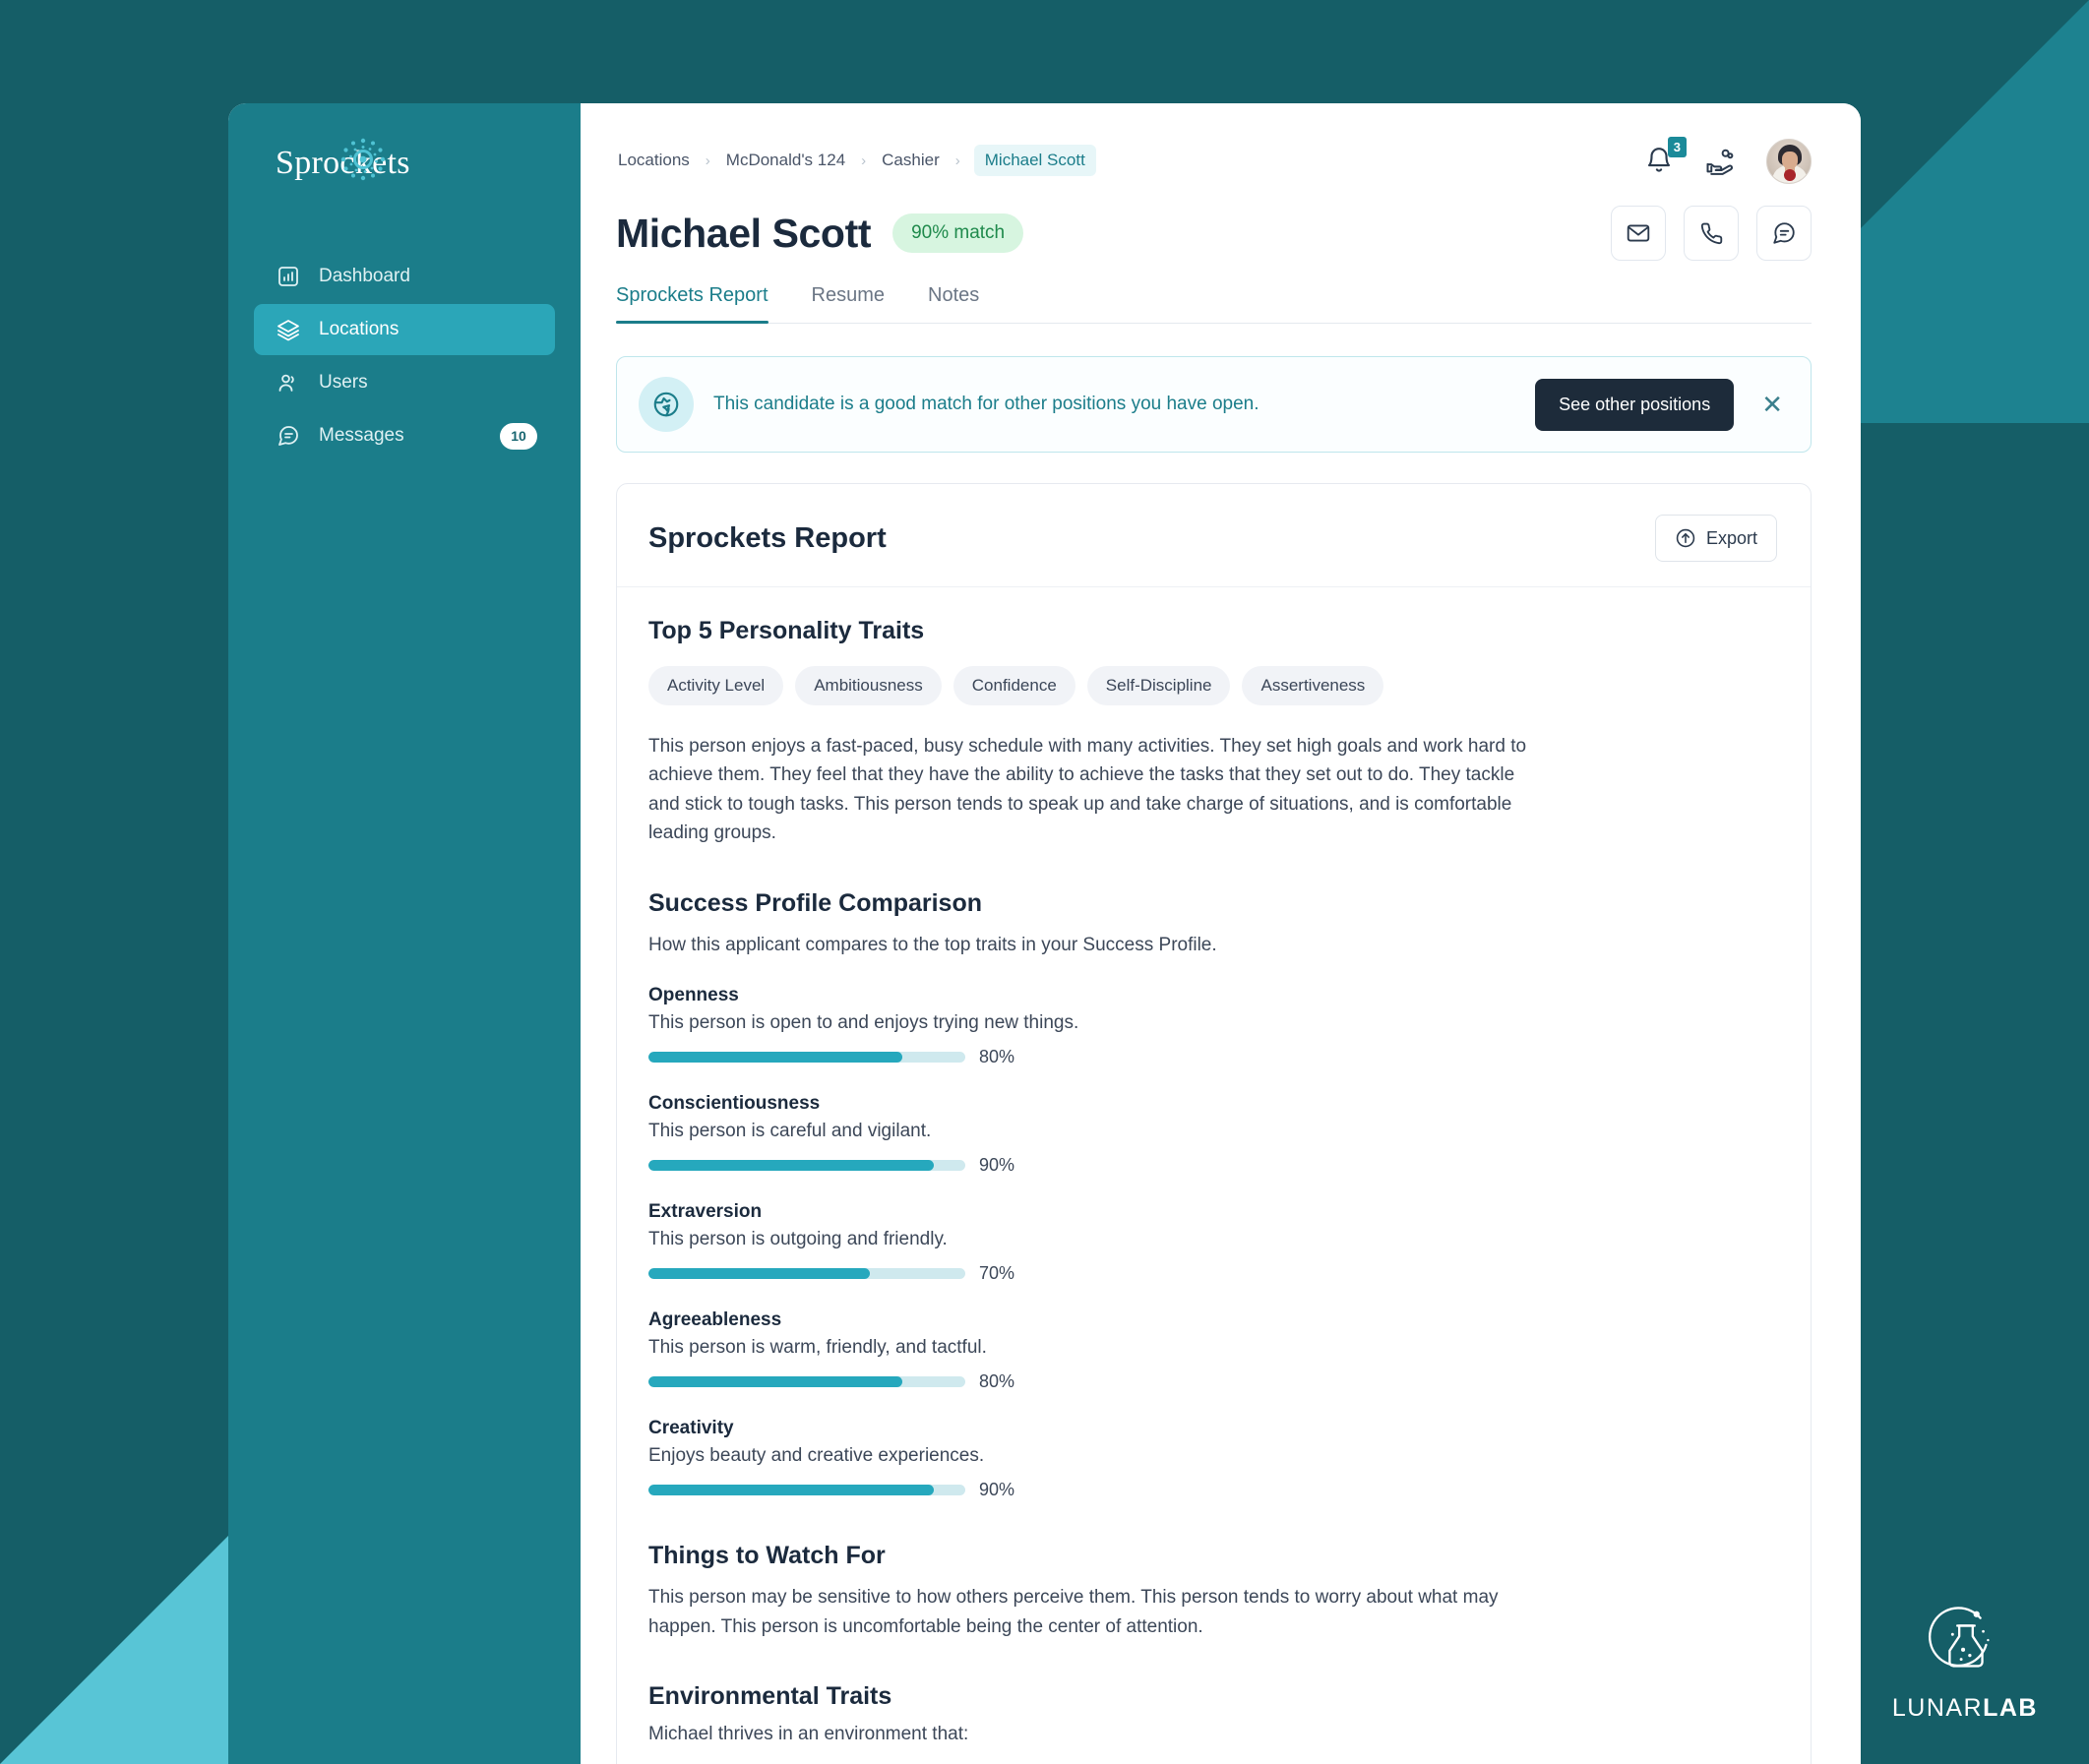  Describe the element at coordinates (405, 382) in the screenshot. I see `sidebar-item-users: Users` at that location.